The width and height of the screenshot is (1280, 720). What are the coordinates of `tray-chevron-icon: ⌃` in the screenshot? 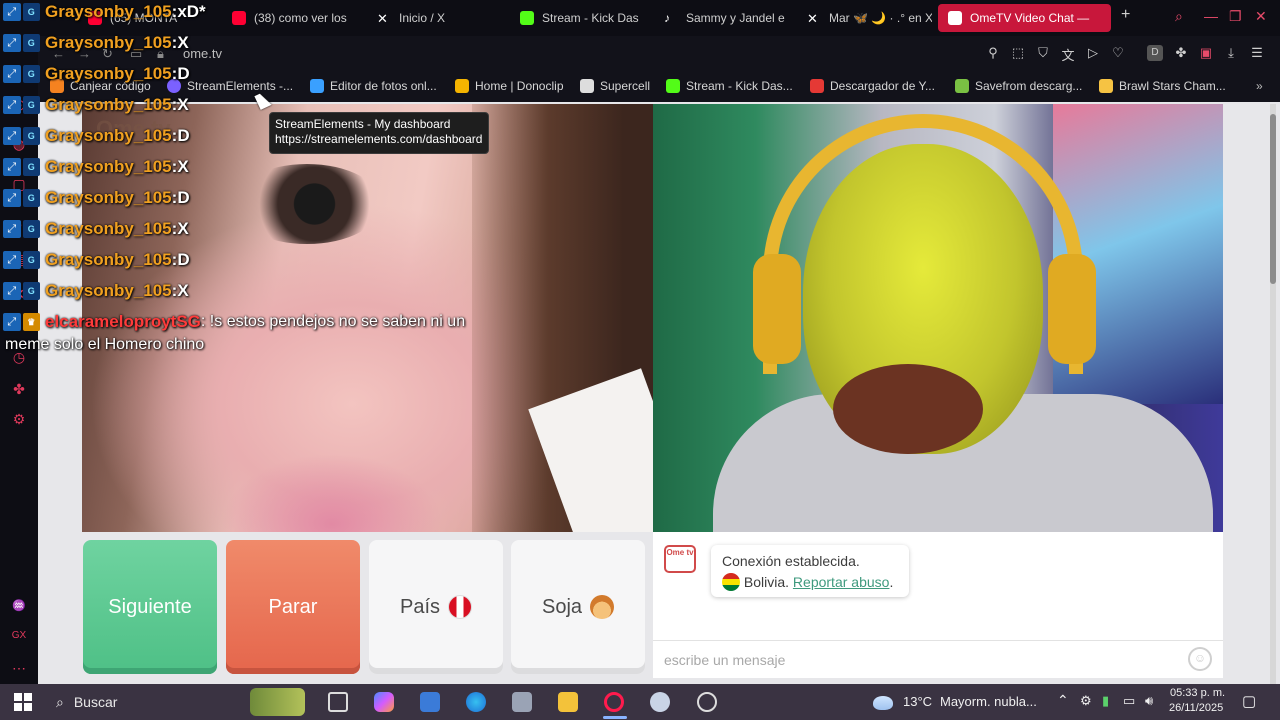 It's located at (1063, 700).